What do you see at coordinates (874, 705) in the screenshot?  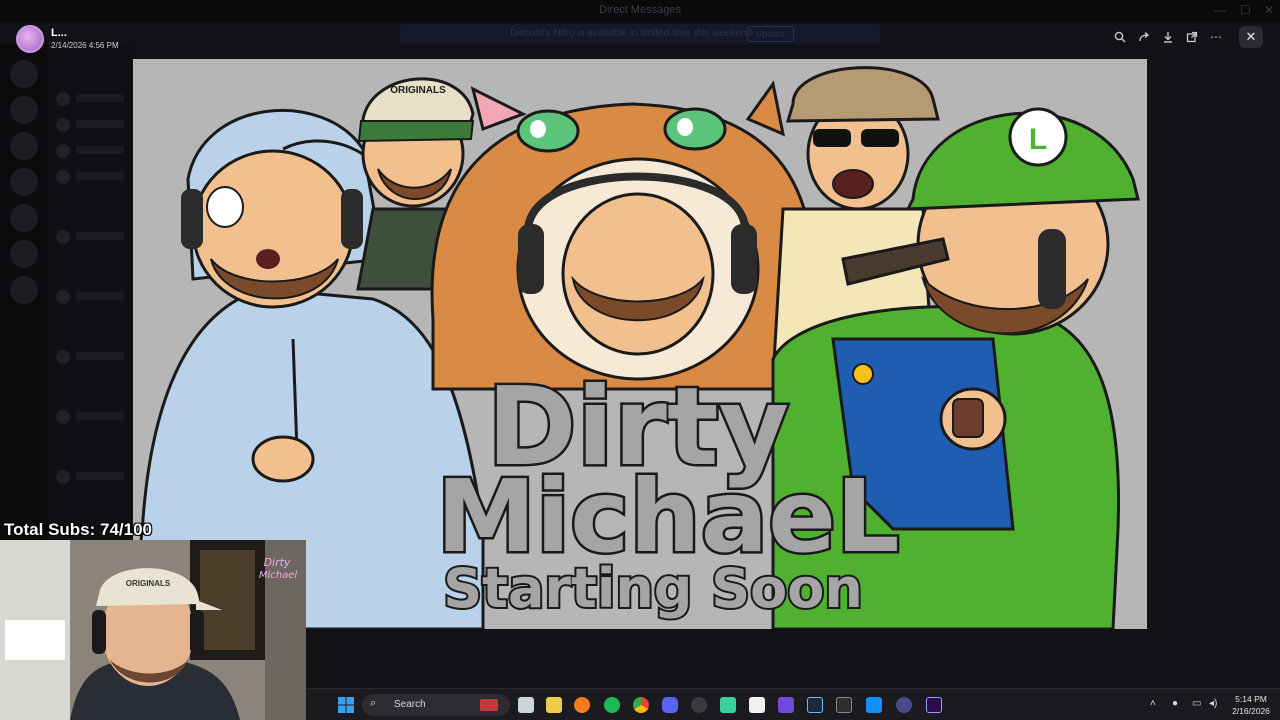 I see `battlenet-icon` at bounding box center [874, 705].